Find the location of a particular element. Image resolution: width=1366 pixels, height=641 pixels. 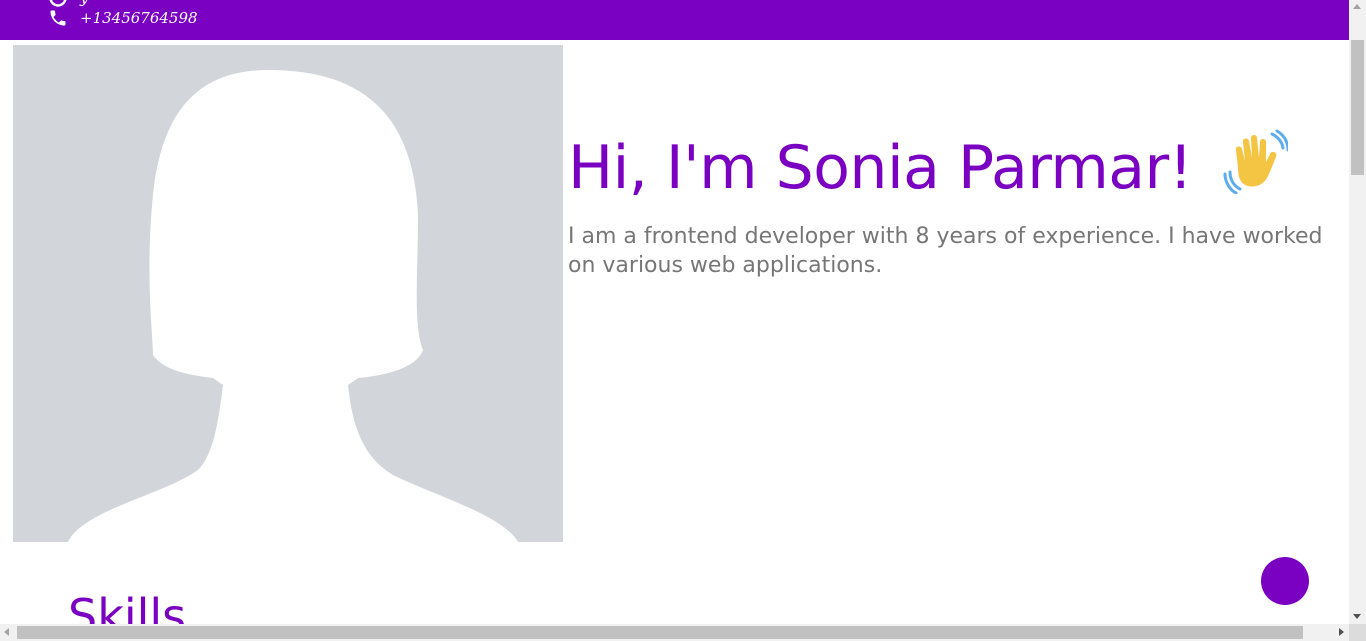

contact-bar: y +13456764598 is located at coordinates (674, 20).